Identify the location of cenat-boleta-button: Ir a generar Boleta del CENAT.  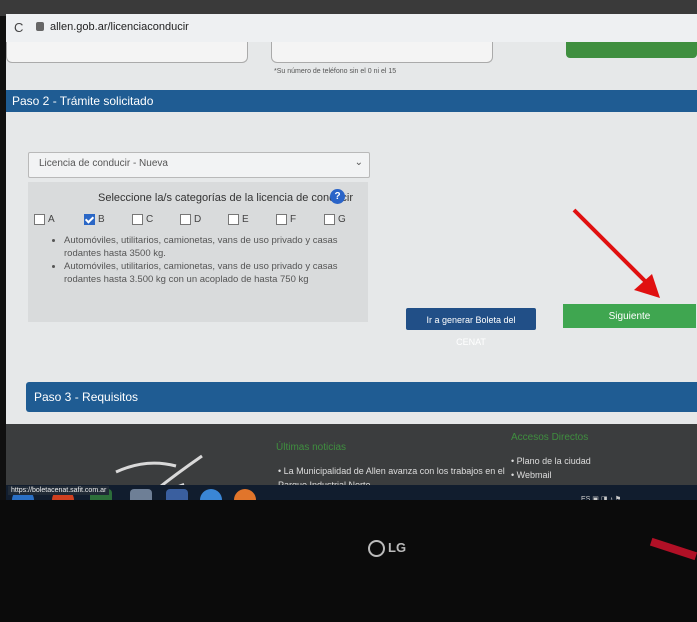
(471, 327).